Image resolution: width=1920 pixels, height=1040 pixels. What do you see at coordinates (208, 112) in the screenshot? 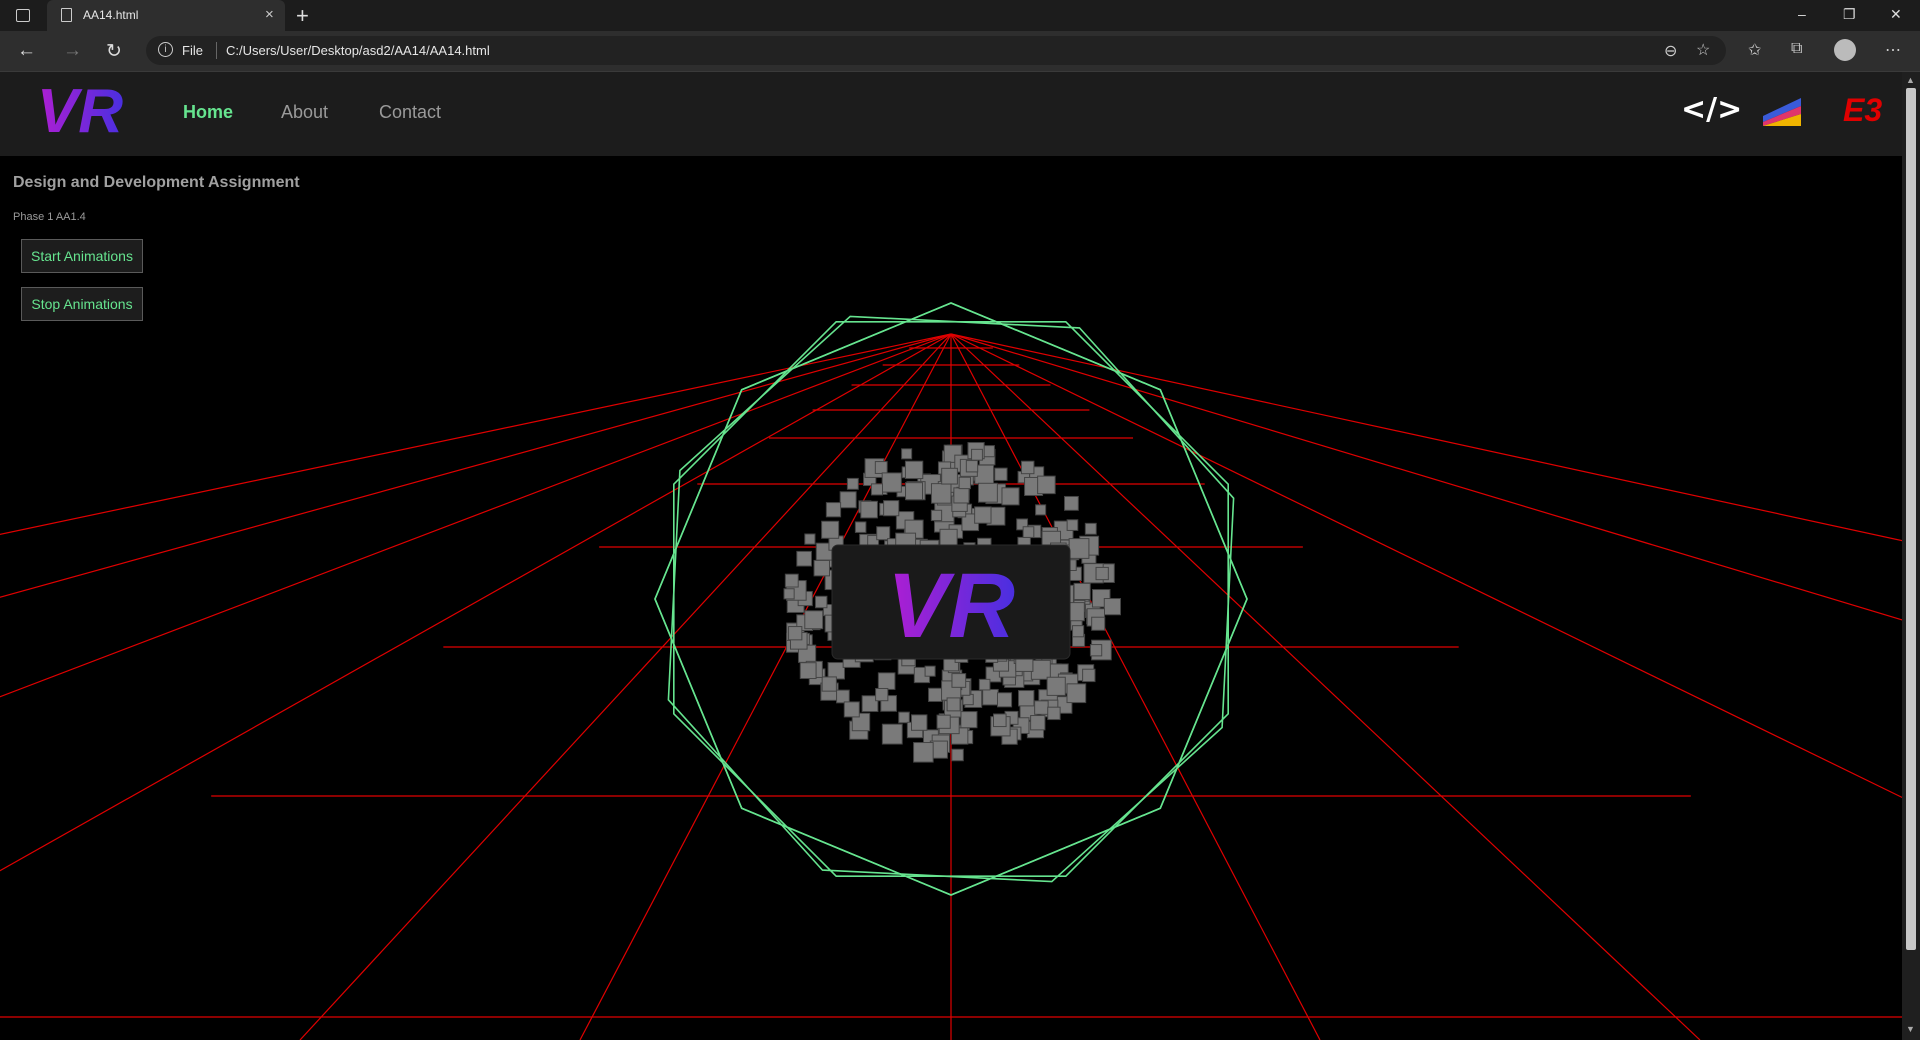
I see `nav-home: Home` at bounding box center [208, 112].